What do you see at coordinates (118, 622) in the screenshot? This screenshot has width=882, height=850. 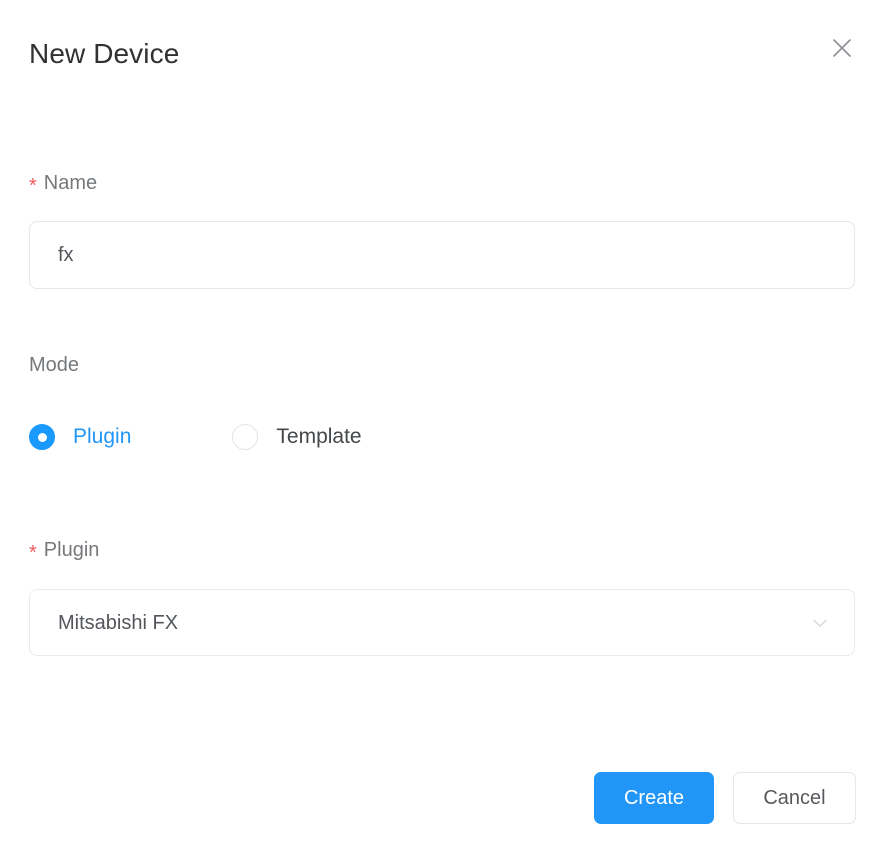 I see `plugin-select-value: Mitsabishi FX` at bounding box center [118, 622].